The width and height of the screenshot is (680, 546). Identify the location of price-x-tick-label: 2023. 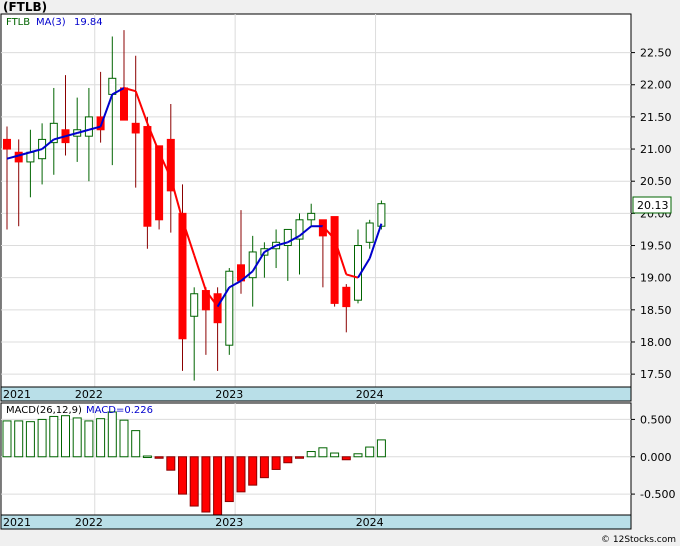
(229, 394).